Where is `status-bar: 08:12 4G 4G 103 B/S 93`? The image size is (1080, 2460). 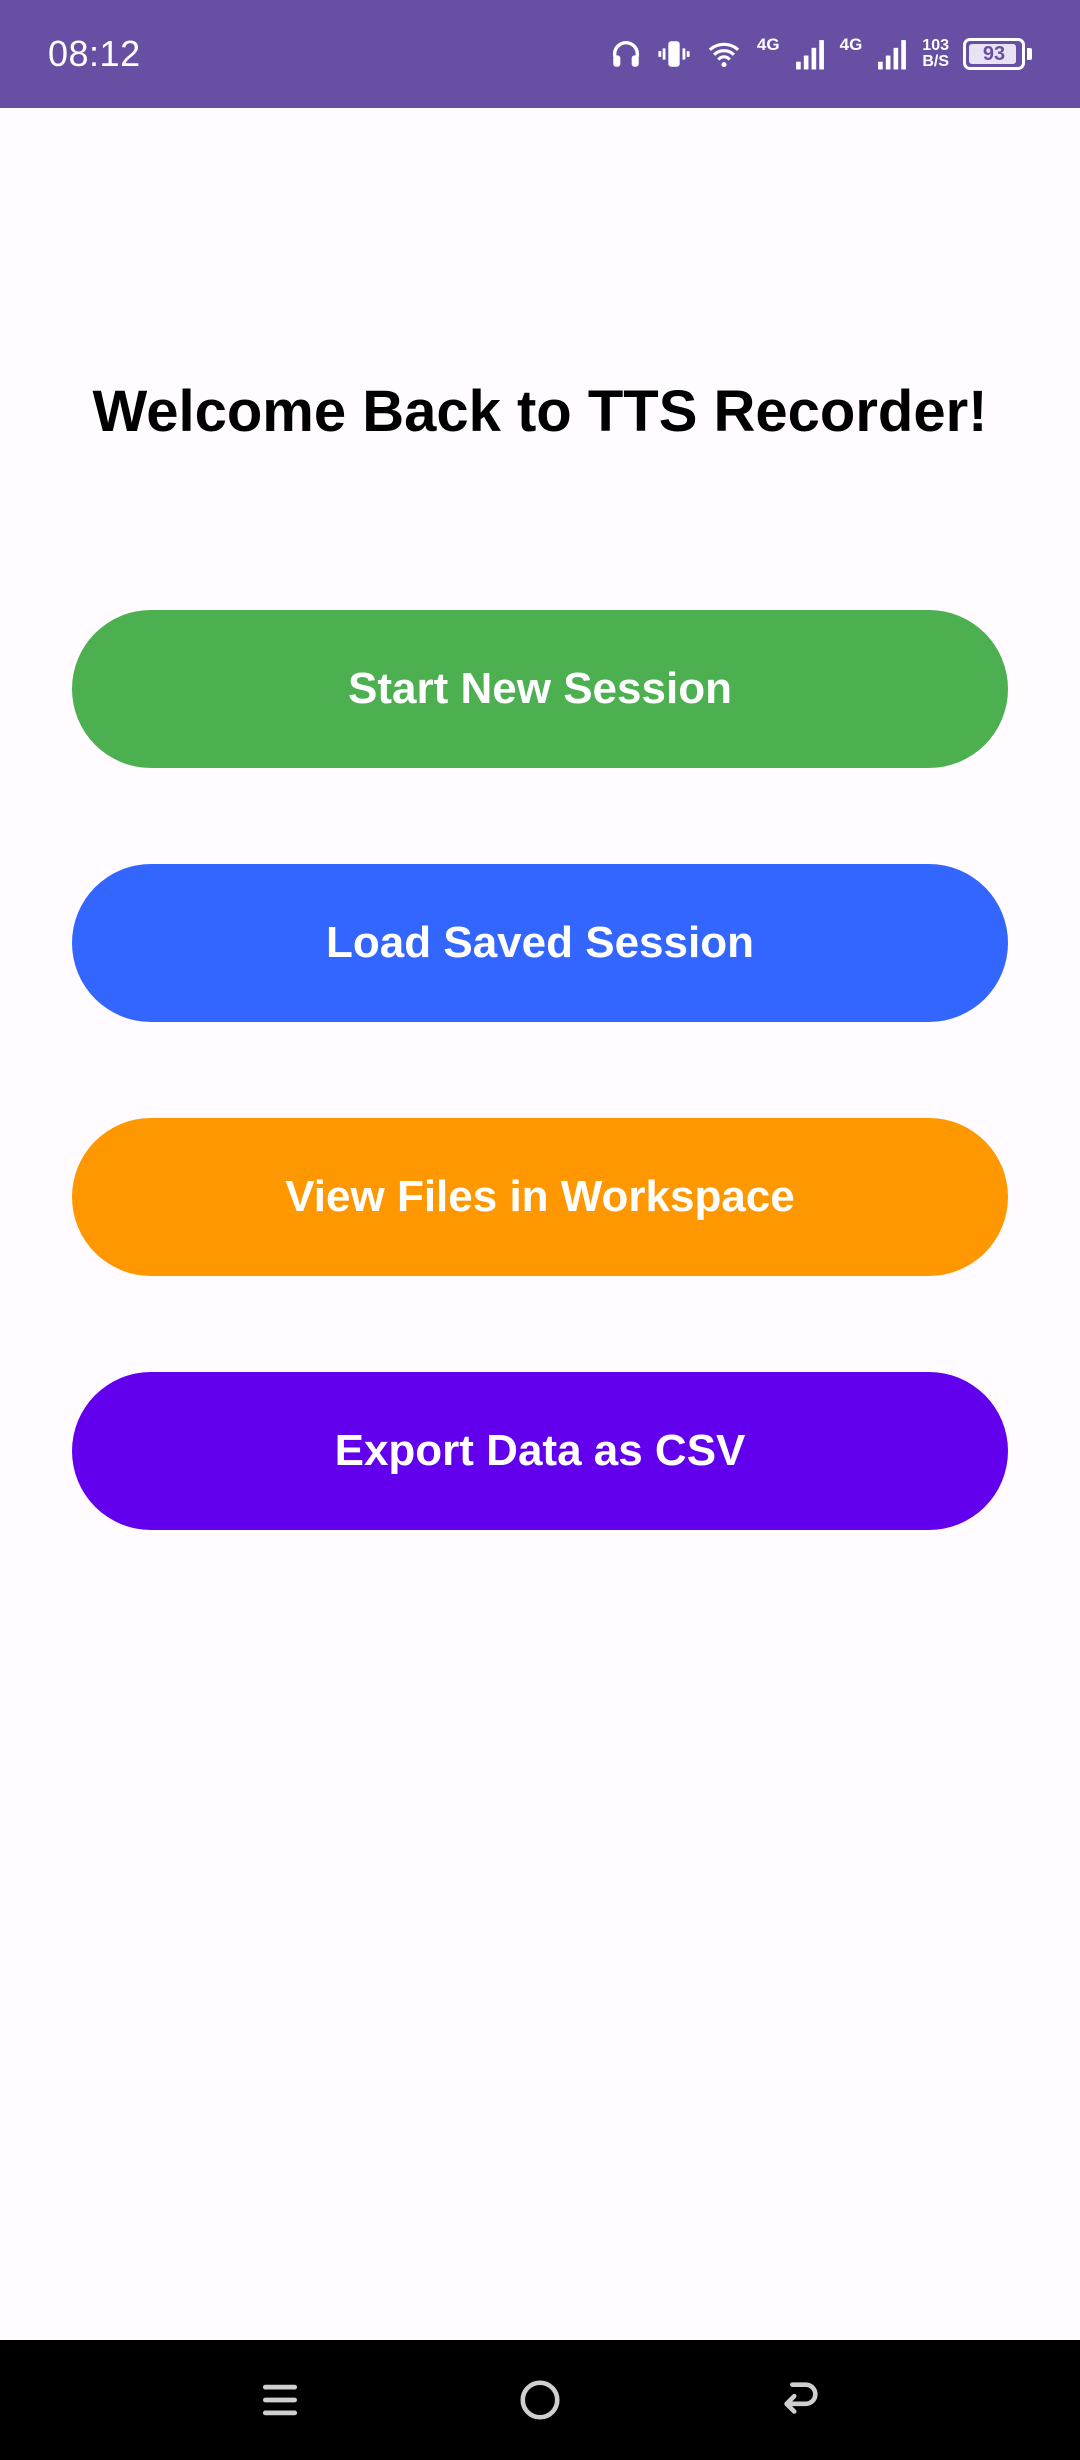
status-bar: 08:12 4G 4G 103 B/S 93 is located at coordinates (540, 54).